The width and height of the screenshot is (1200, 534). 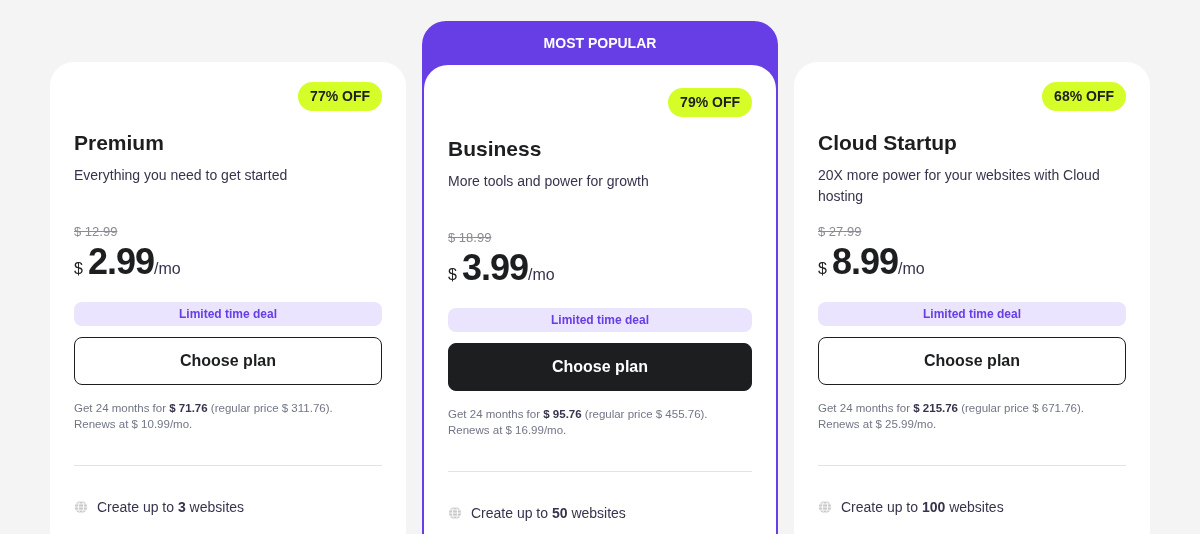 What do you see at coordinates (120, 262) in the screenshot?
I see `price-amount: 2.99` at bounding box center [120, 262].